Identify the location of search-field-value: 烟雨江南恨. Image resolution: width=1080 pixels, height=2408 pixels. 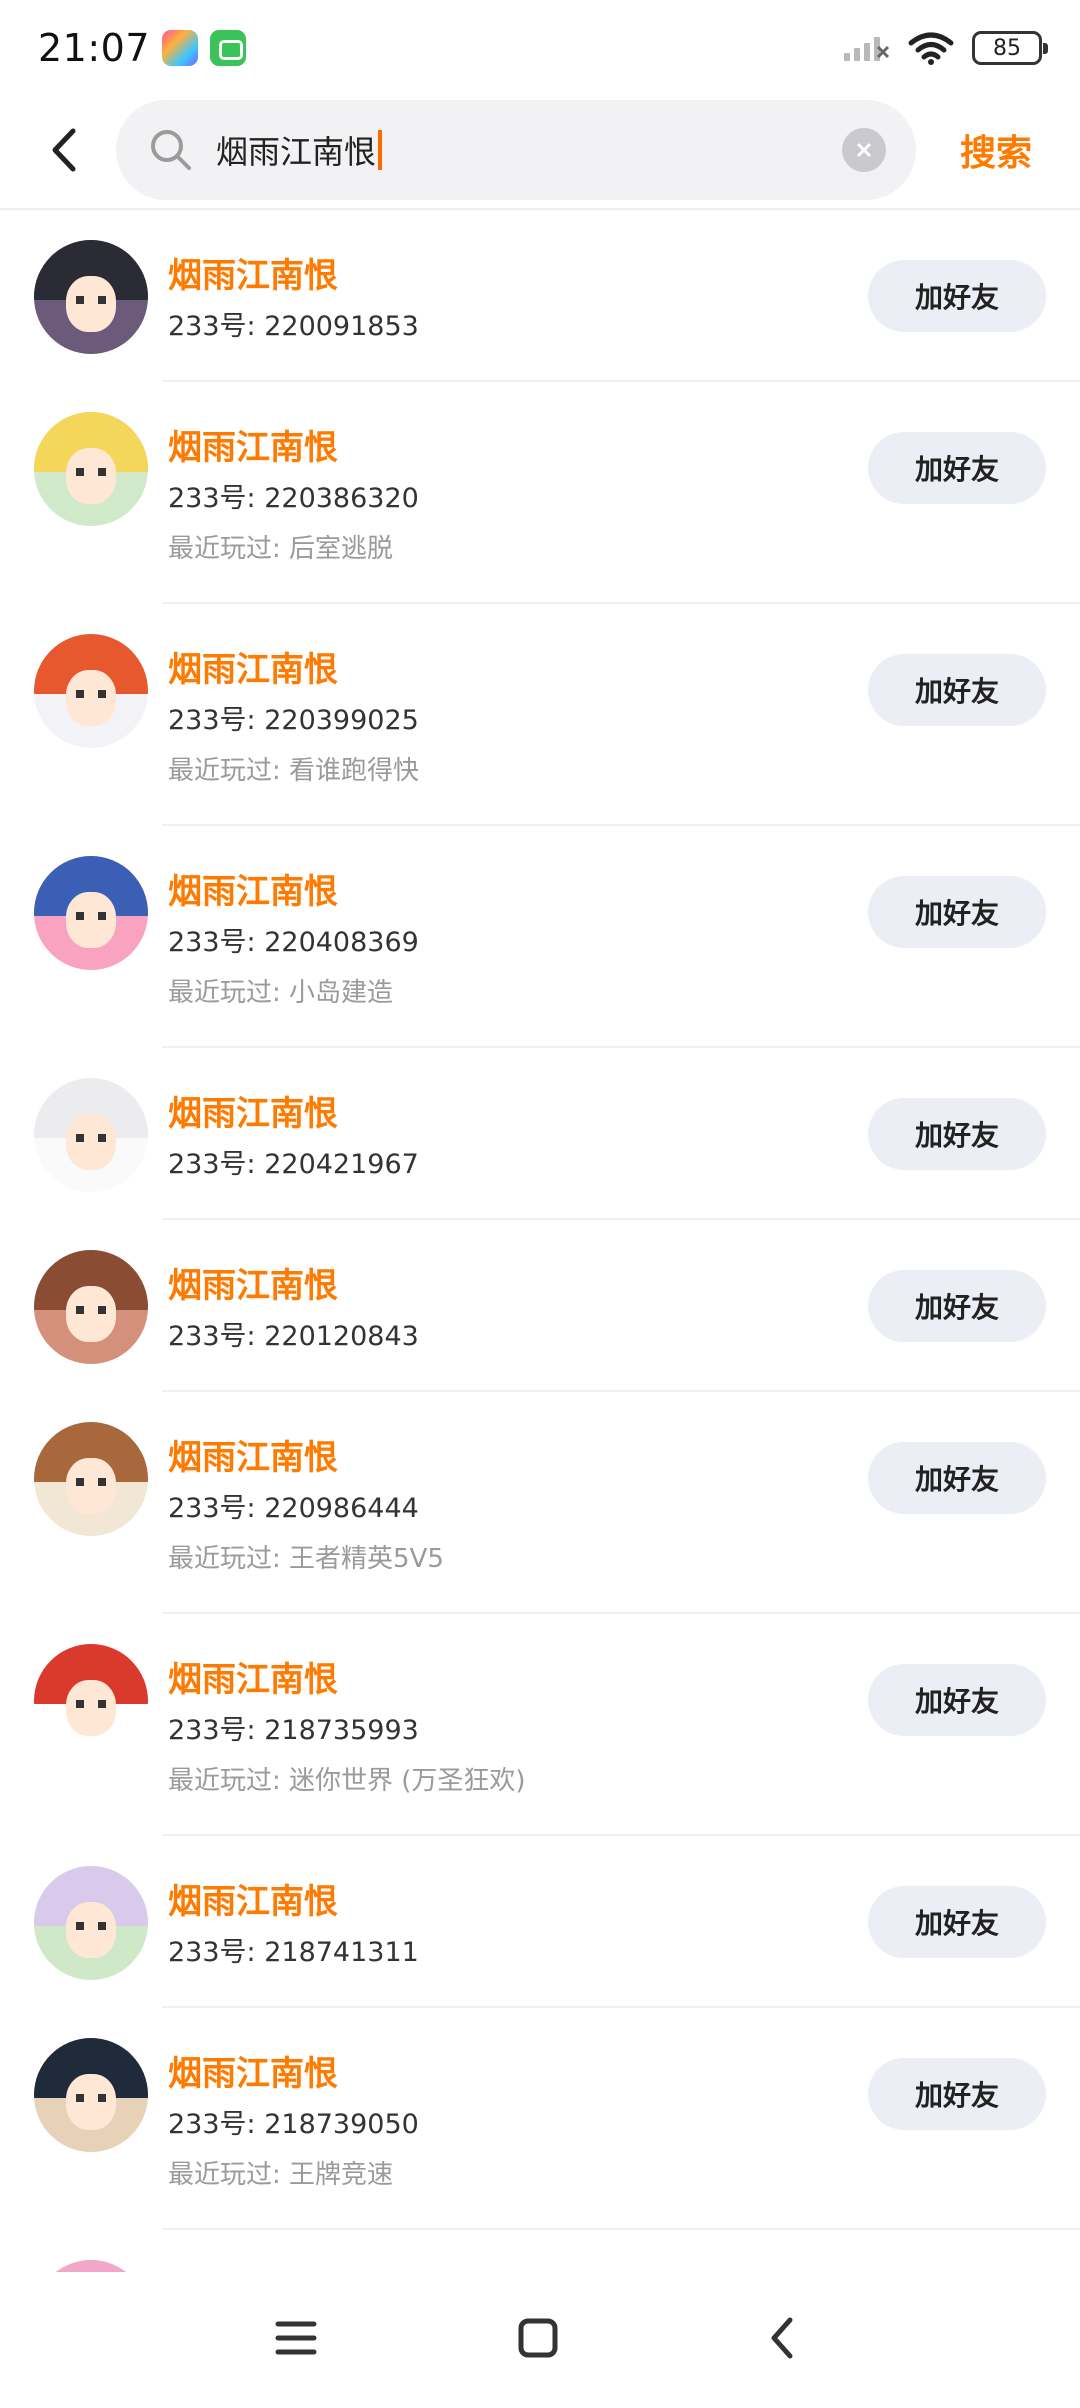
(299, 150).